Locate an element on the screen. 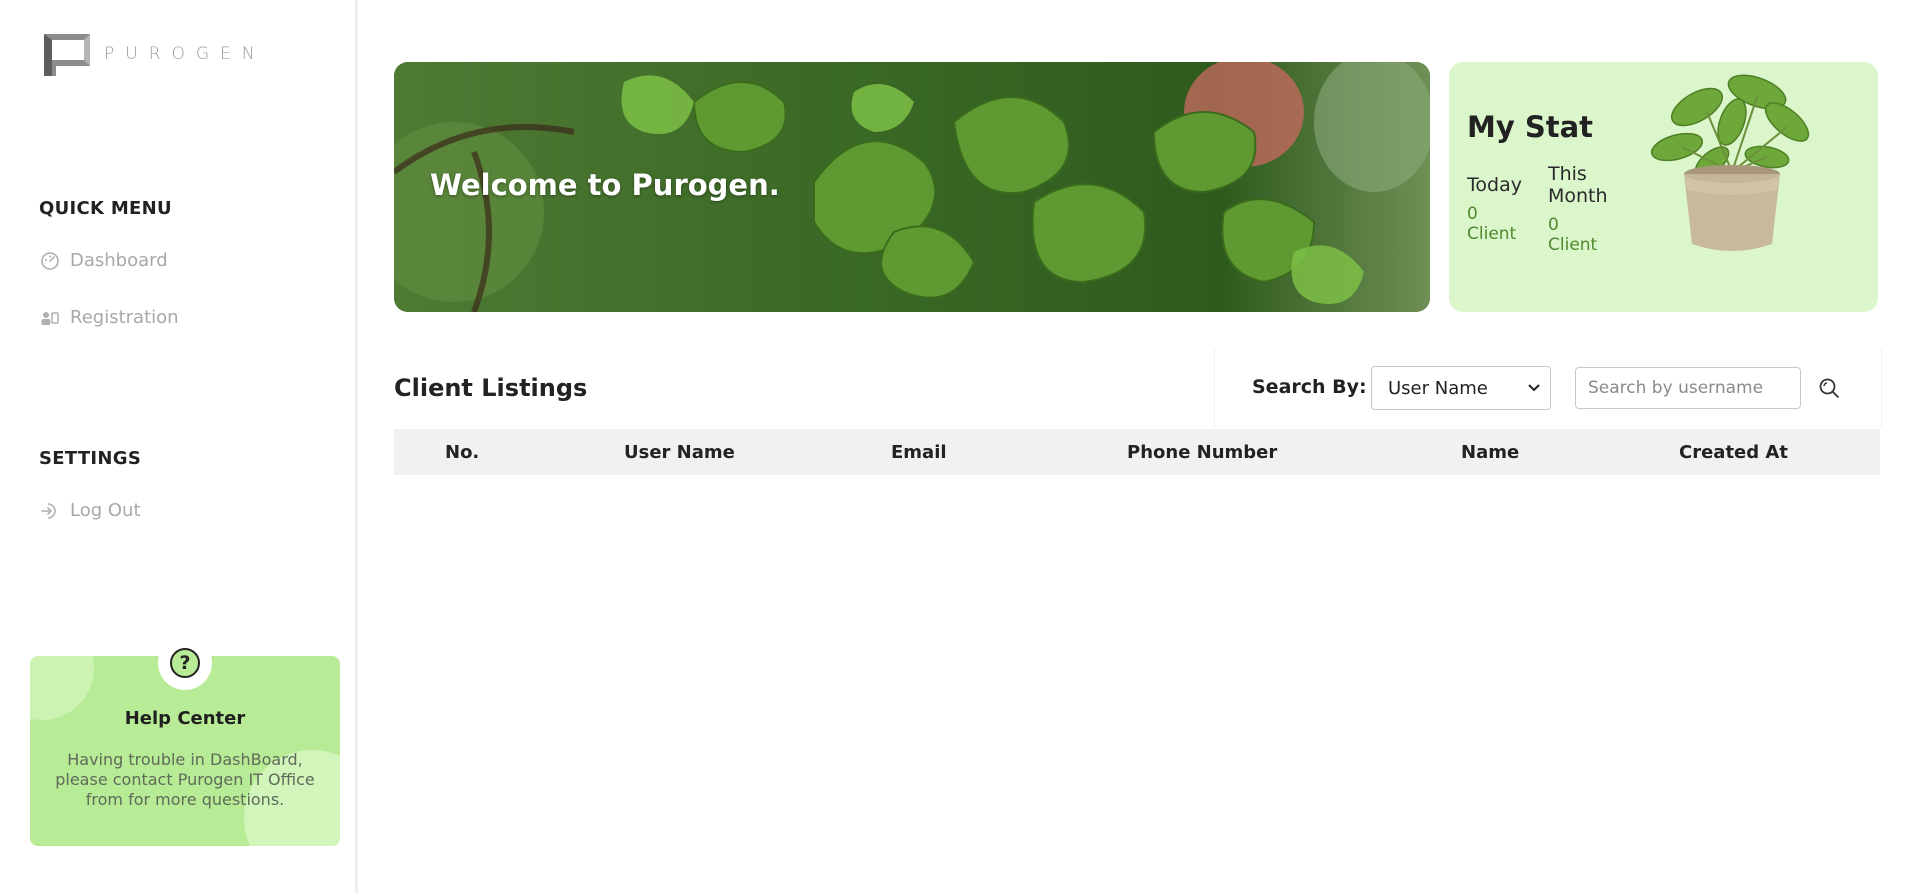  brand-logo: PUROGEN is located at coordinates (154, 54).